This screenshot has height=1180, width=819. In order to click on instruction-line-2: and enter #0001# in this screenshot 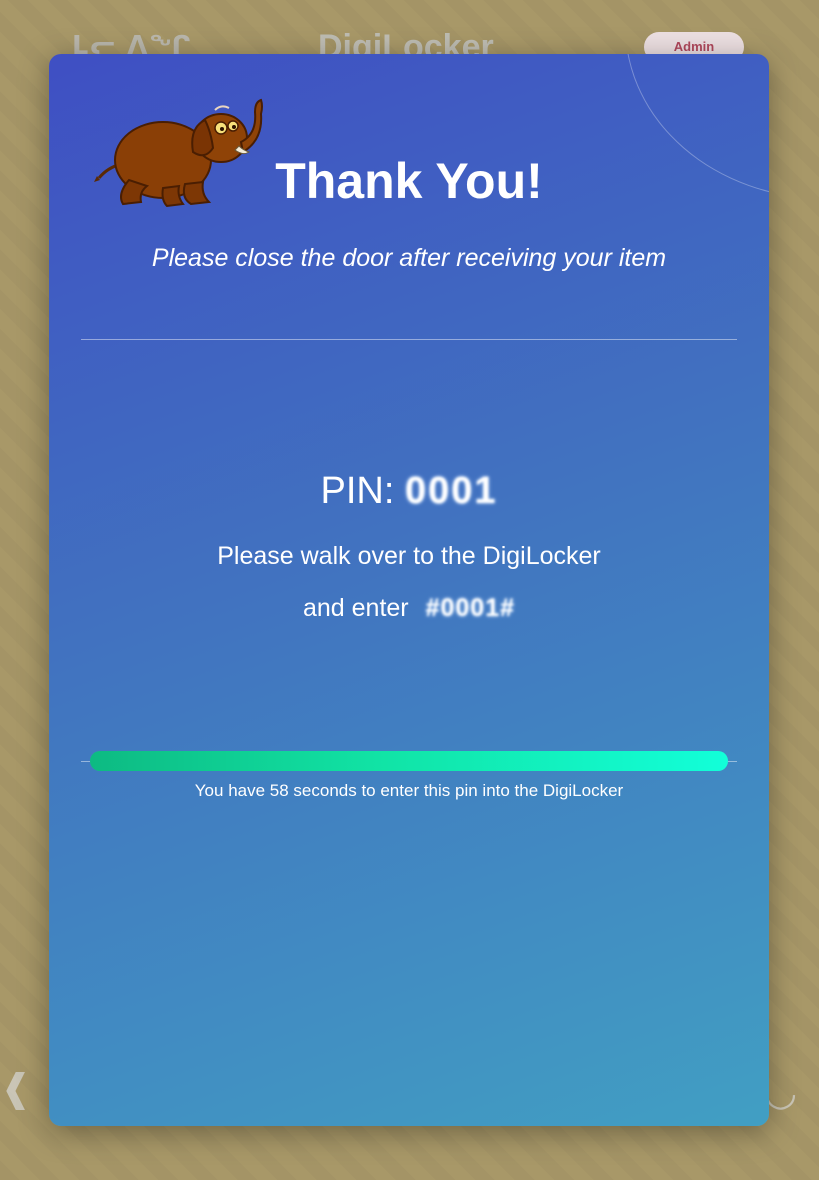, I will do `click(409, 608)`.